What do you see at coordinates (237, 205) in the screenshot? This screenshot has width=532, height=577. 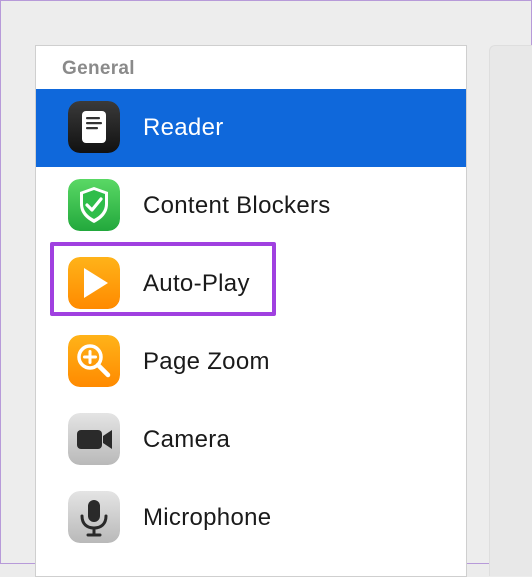 I see `sidebar-item-label: Content Blockers` at bounding box center [237, 205].